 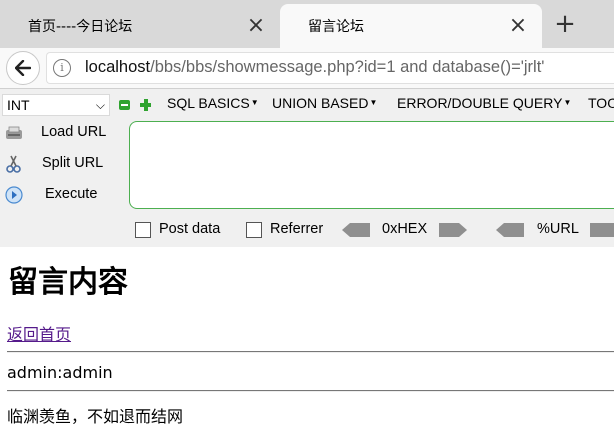 I want to click on chevron-down-icon: ⌵, so click(x=100, y=105).